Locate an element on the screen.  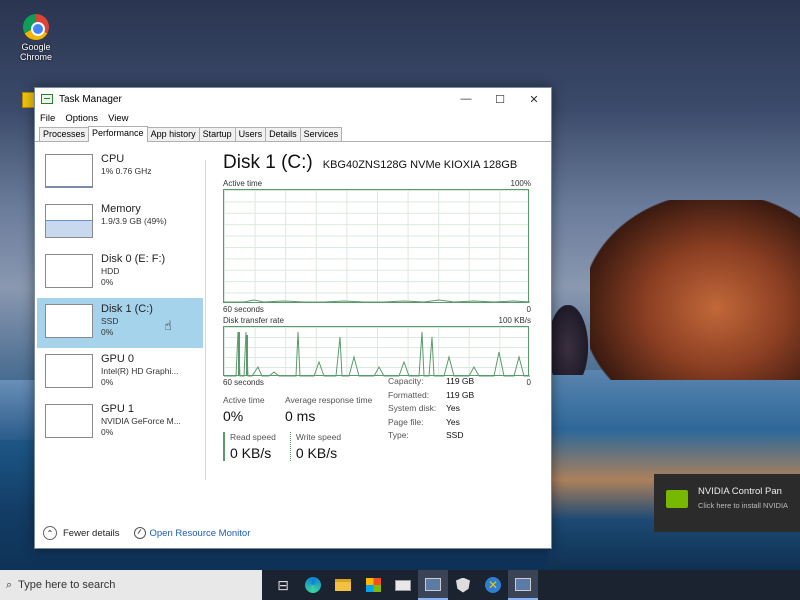
transfer-rate-lines is located at coordinates (377, 354).